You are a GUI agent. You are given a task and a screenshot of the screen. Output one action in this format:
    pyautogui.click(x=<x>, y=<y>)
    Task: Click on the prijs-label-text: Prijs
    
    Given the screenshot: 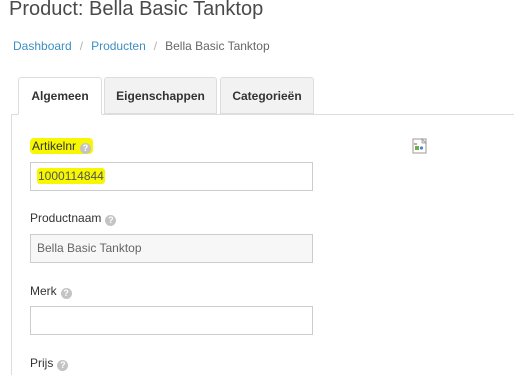 What is the action you would take?
    pyautogui.click(x=42, y=363)
    